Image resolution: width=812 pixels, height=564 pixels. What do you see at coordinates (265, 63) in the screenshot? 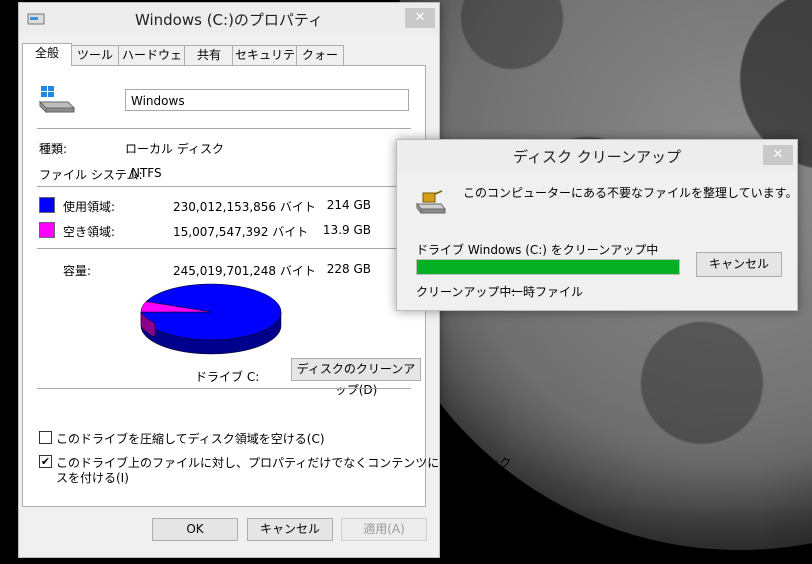
I see `tab-security: セキュリティ` at bounding box center [265, 63].